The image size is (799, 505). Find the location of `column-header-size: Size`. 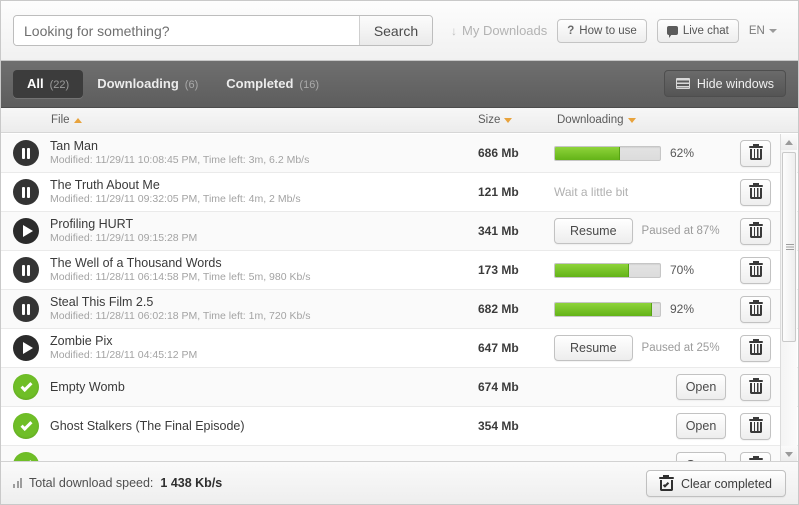

column-header-size: Size is located at coordinates (495, 120).